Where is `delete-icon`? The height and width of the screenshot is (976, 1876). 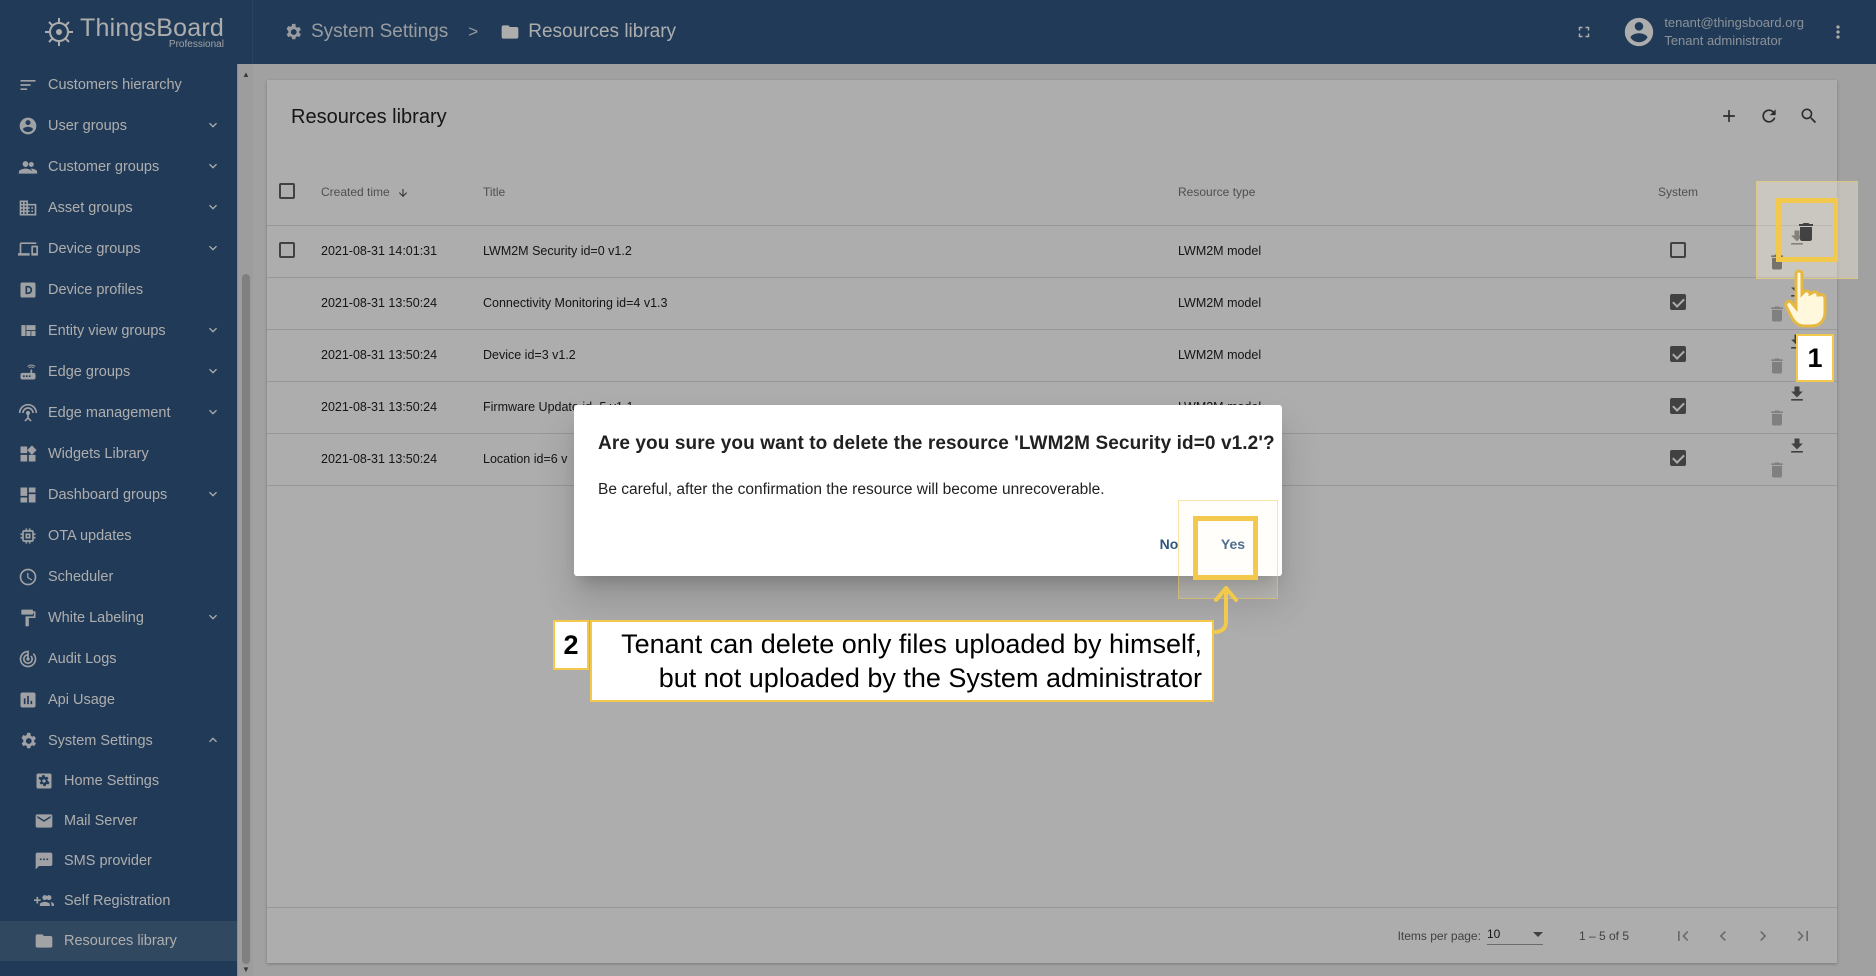 delete-icon is located at coordinates (1806, 232).